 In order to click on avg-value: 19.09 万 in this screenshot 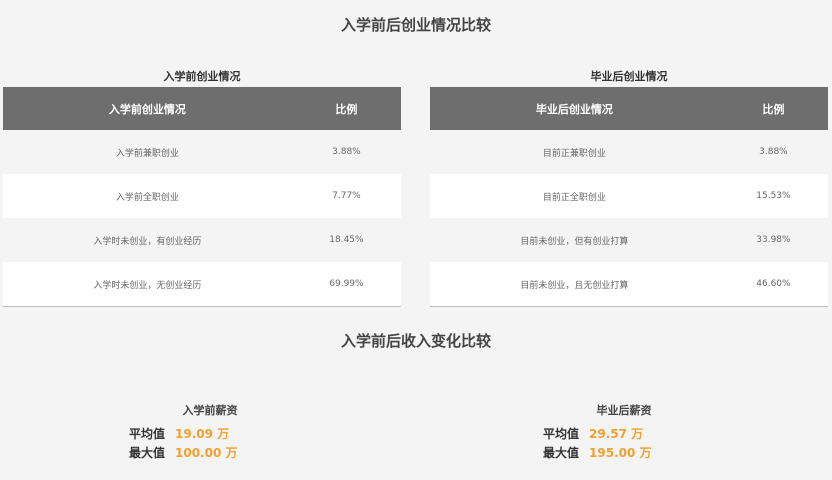, I will do `click(202, 434)`.